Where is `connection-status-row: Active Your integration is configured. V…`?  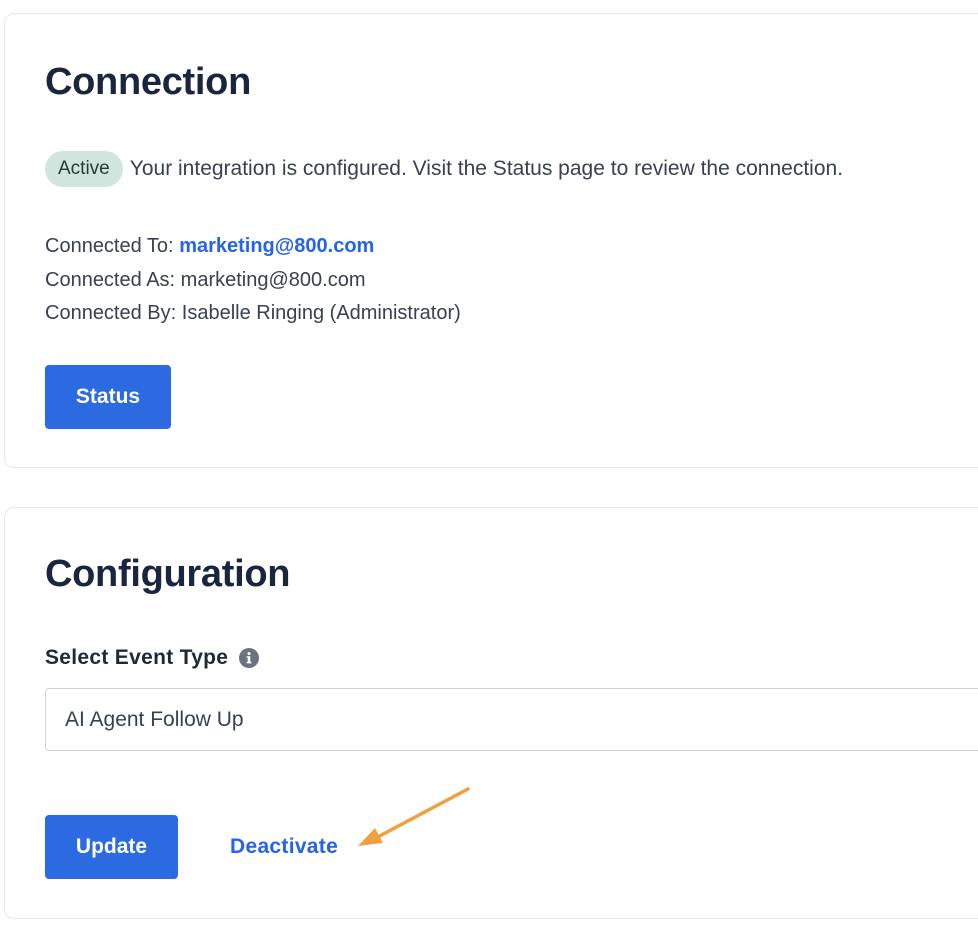 connection-status-row: Active Your integration is configured. V… is located at coordinates (444, 169).